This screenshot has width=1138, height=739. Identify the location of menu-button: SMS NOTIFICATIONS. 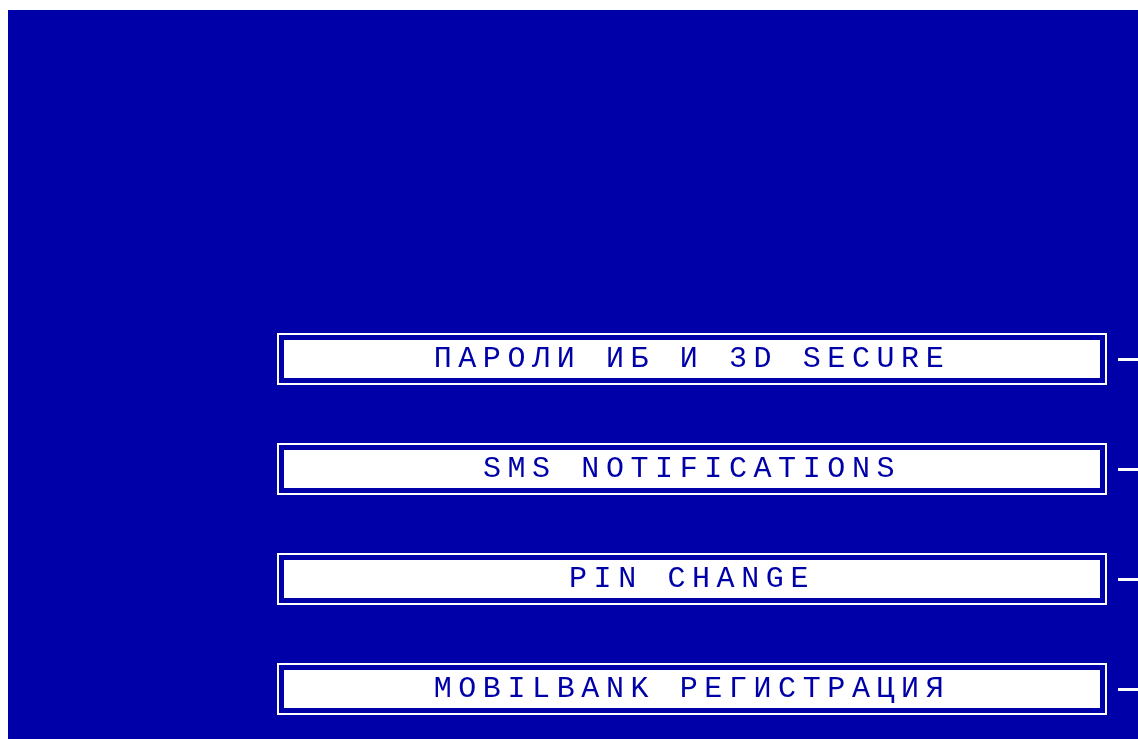
(692, 469).